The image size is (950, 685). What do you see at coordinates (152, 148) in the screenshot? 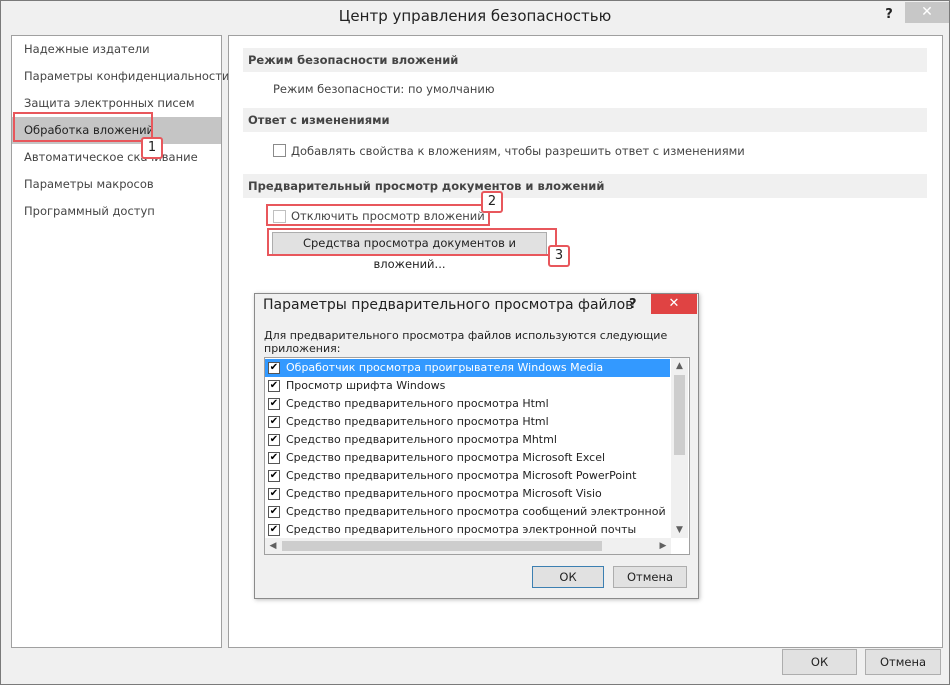
I see `badge-1: 1` at bounding box center [152, 148].